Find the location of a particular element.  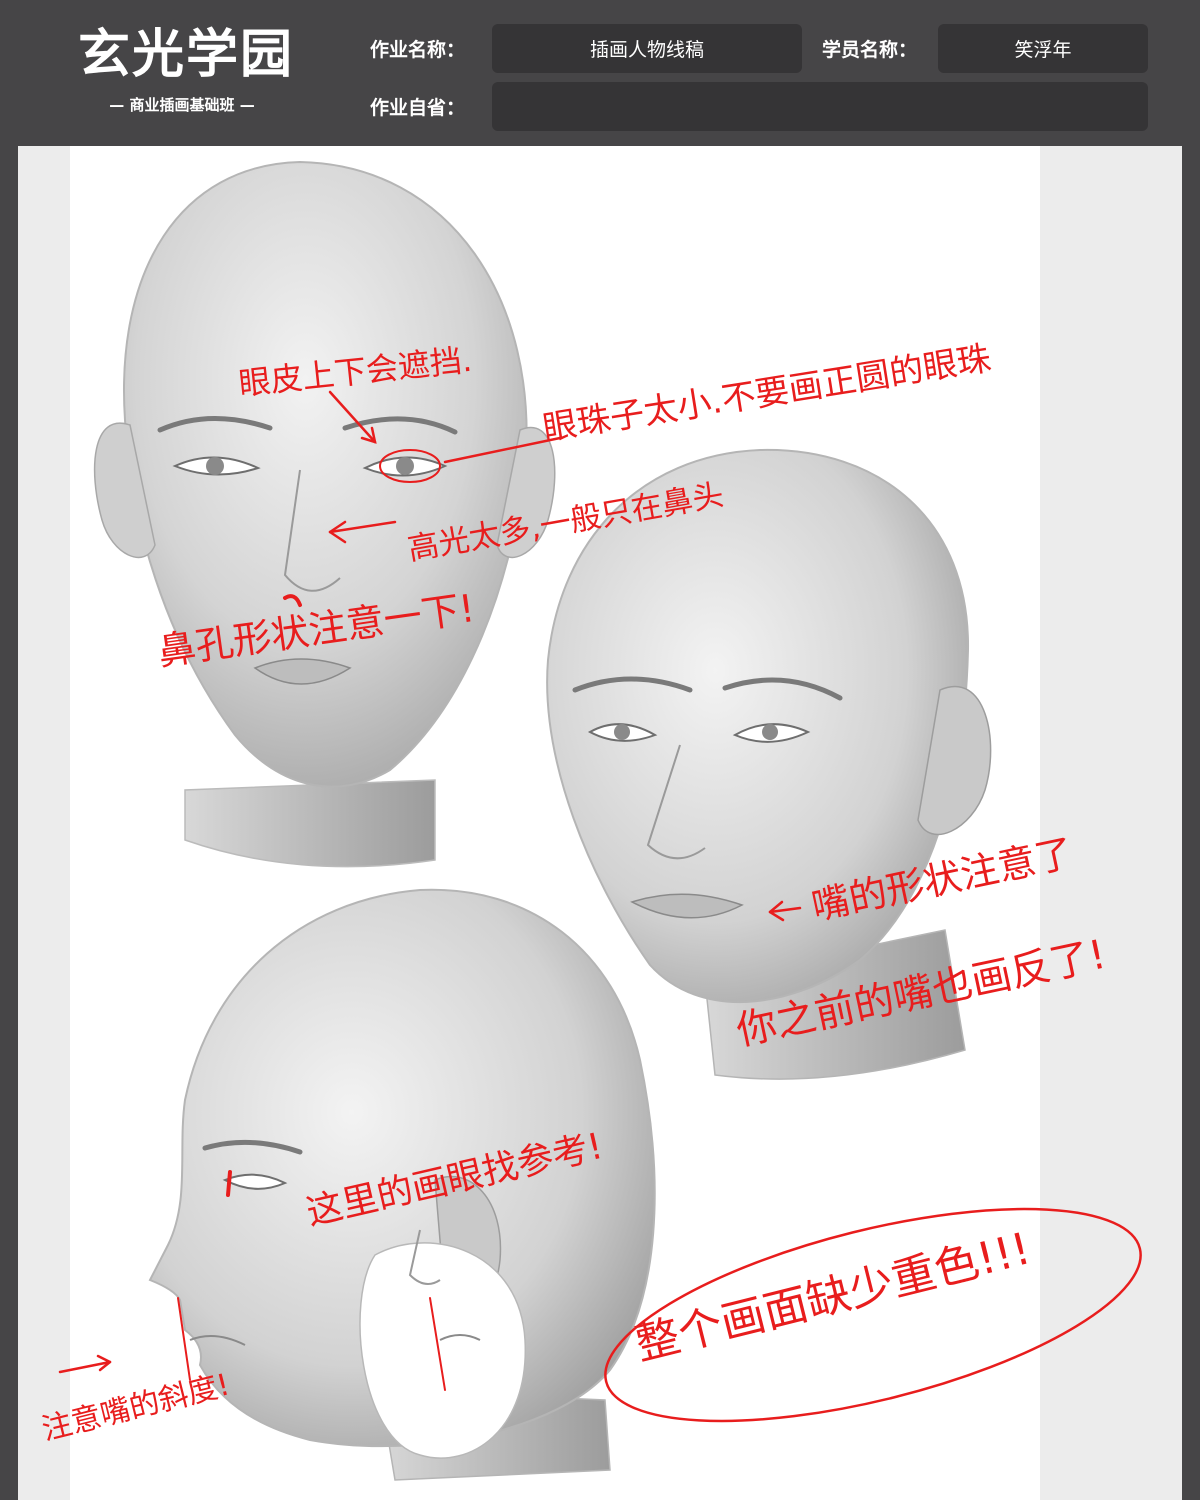

inset-detail-frame is located at coordinates (442, 1350).